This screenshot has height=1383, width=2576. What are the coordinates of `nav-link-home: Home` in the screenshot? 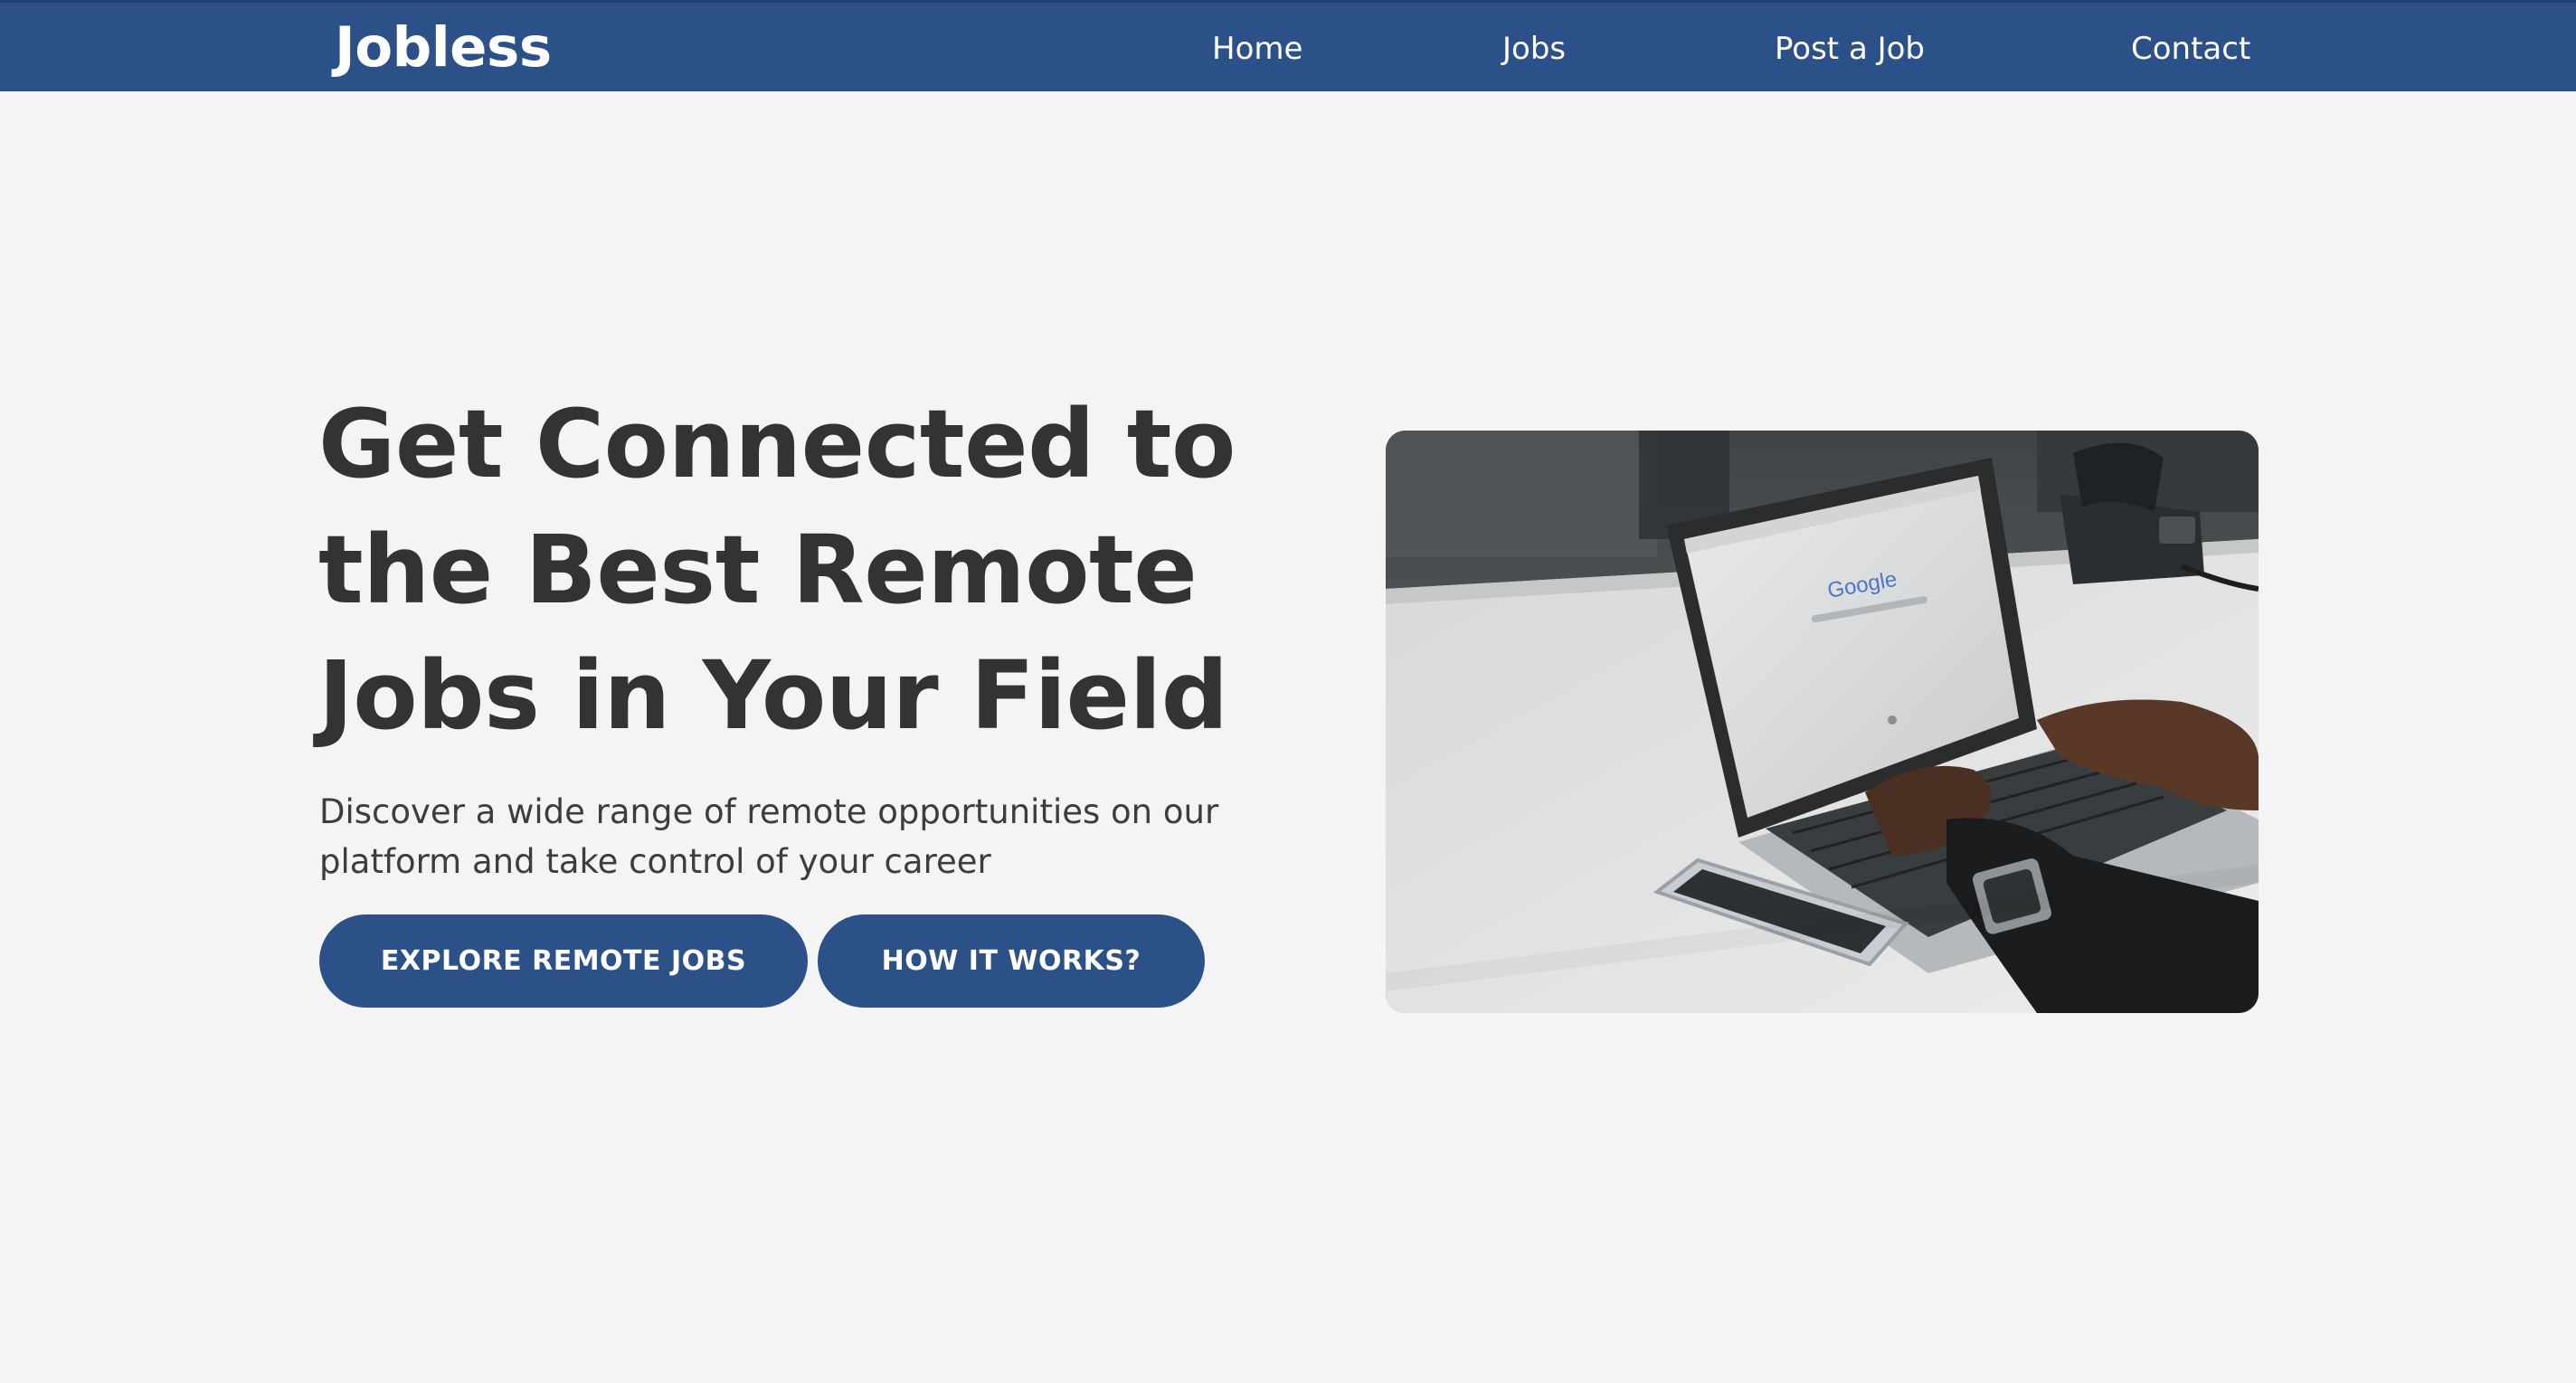 It's located at (1257, 49).